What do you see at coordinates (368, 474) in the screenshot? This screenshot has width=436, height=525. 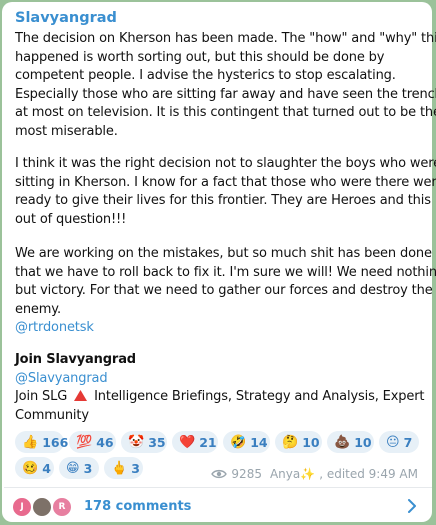 I see `edited-time: , edited 9:49 AM` at bounding box center [368, 474].